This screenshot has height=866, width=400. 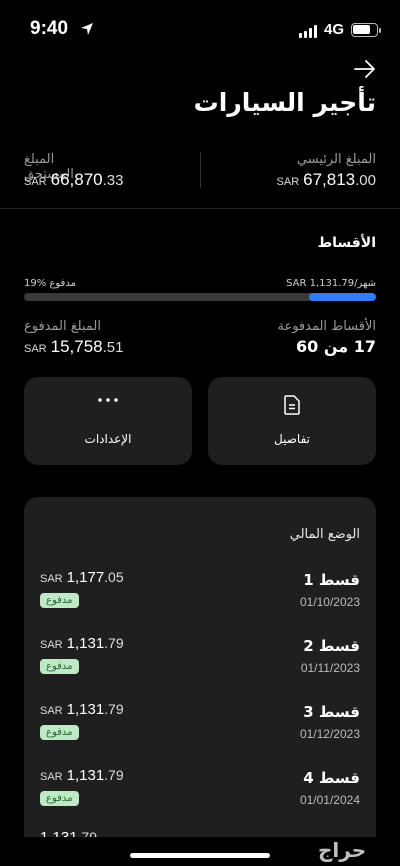 I want to click on installment-date: 01/01/2024, so click(x=329, y=800).